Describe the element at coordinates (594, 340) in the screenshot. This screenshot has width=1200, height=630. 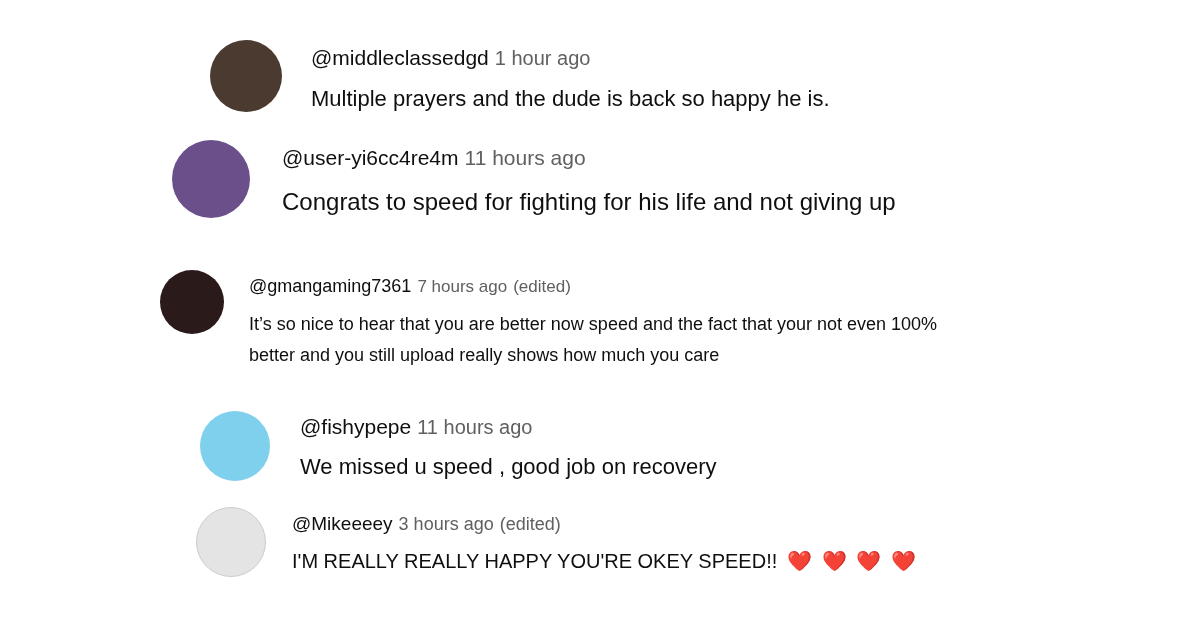
I see `comment-text: It’s so nice to hear that you are better now speed and the fact that your not even 100% better and you still upload really shows how much you care` at that location.